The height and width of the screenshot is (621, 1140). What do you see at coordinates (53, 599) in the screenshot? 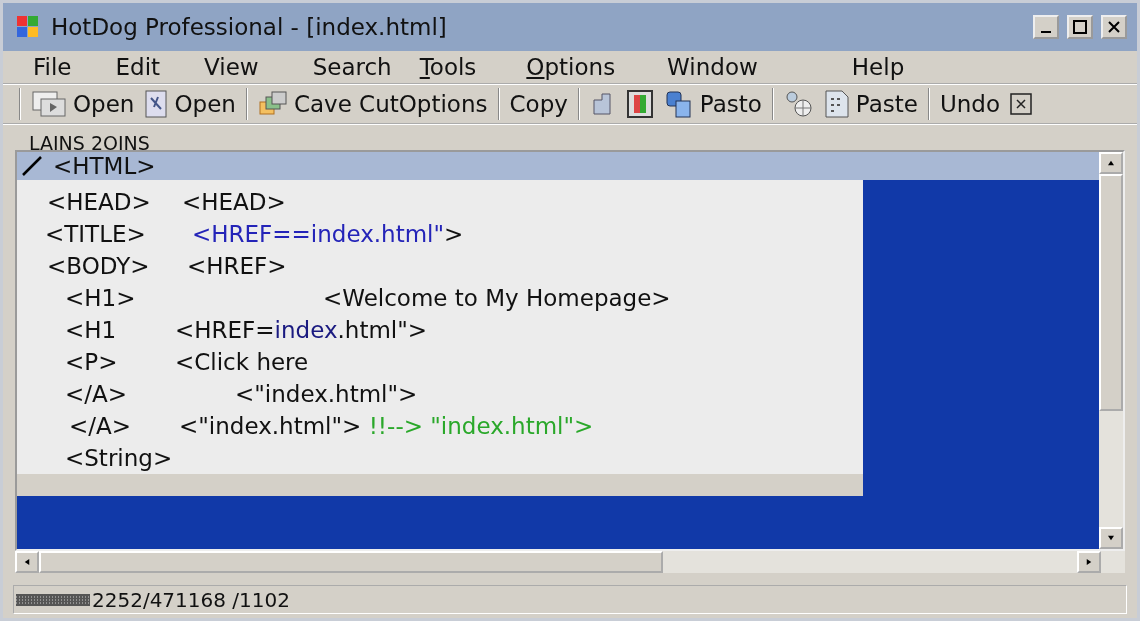
I see `grip-icon` at bounding box center [53, 599].